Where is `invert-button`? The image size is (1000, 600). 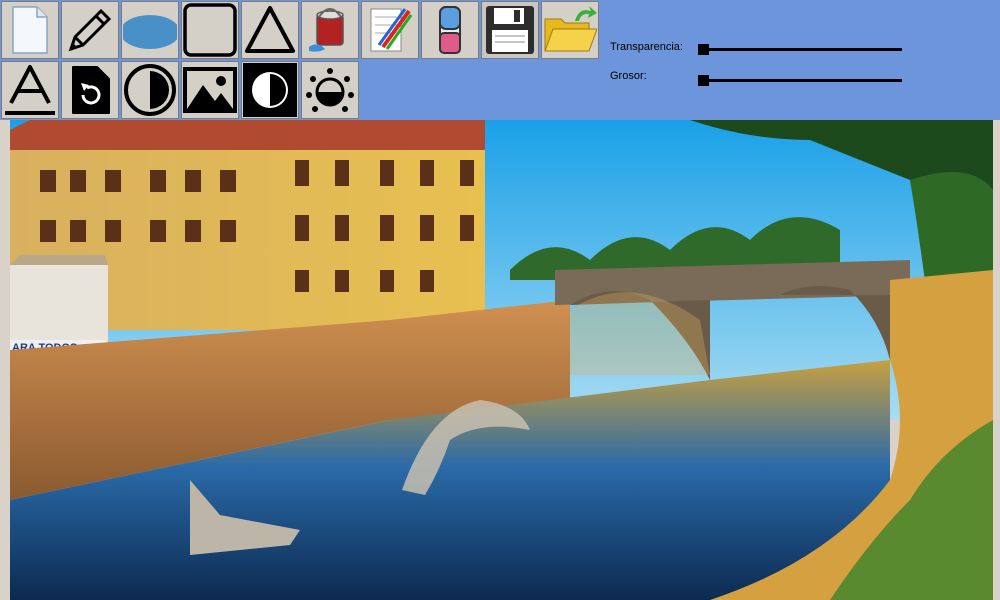
invert-button is located at coordinates (270, 90).